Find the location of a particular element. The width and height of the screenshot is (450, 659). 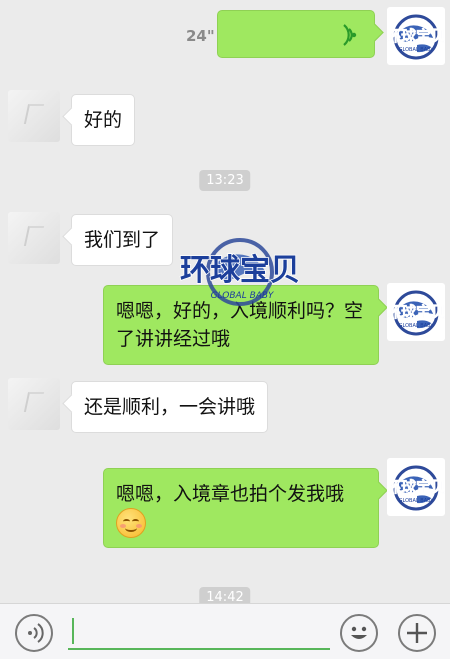

message-text: 好的 is located at coordinates (103, 120).